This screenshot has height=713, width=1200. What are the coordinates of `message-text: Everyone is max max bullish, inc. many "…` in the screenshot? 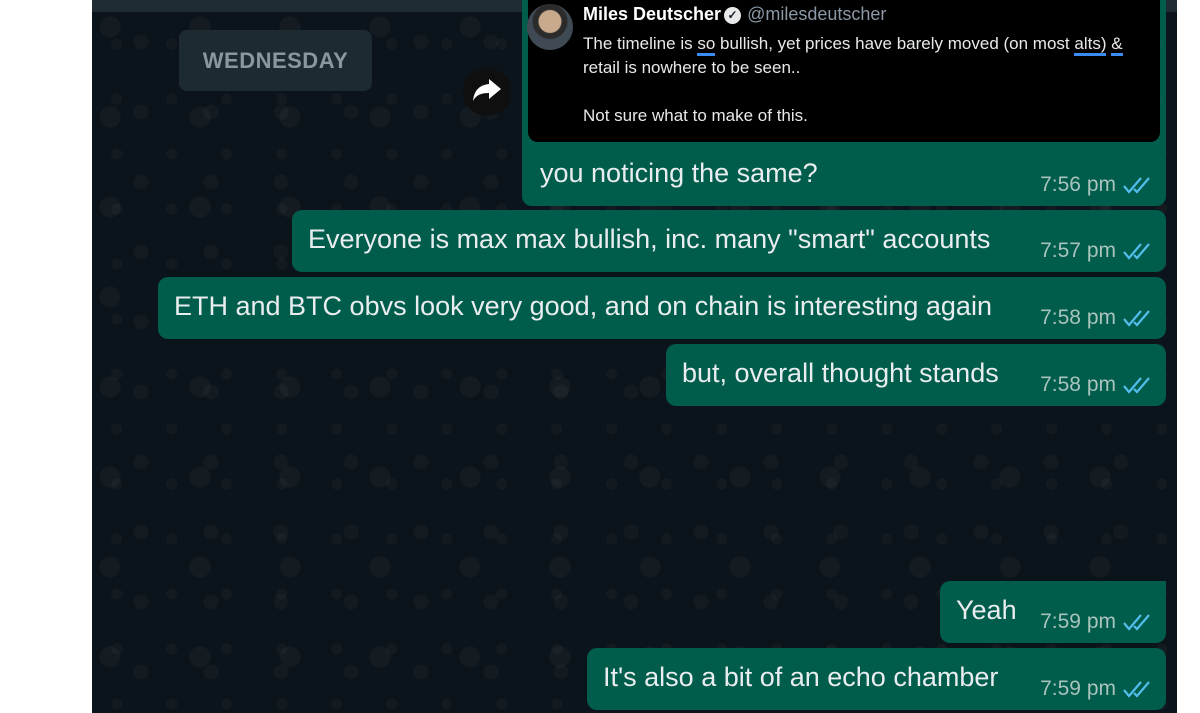 It's located at (649, 239).